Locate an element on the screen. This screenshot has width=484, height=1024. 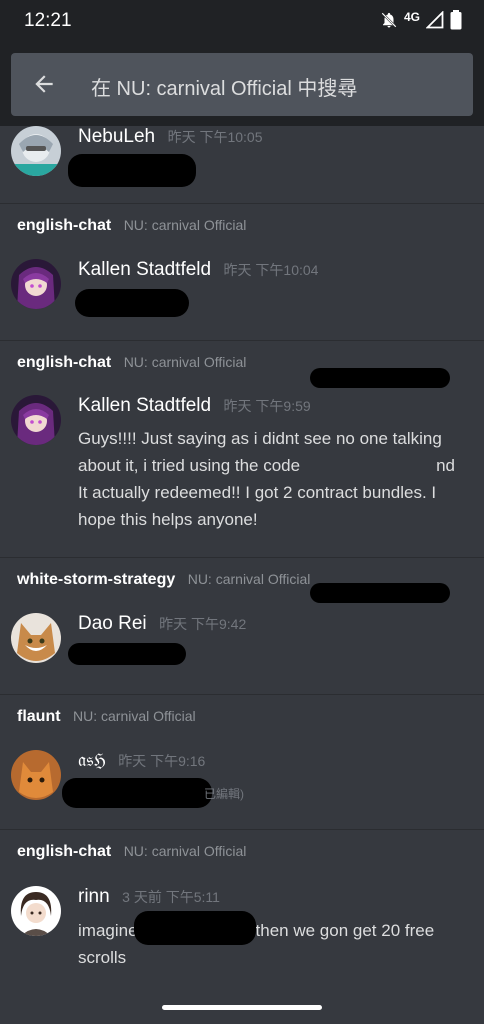
channel-name: white-storm-strategy is located at coordinates (96, 579).